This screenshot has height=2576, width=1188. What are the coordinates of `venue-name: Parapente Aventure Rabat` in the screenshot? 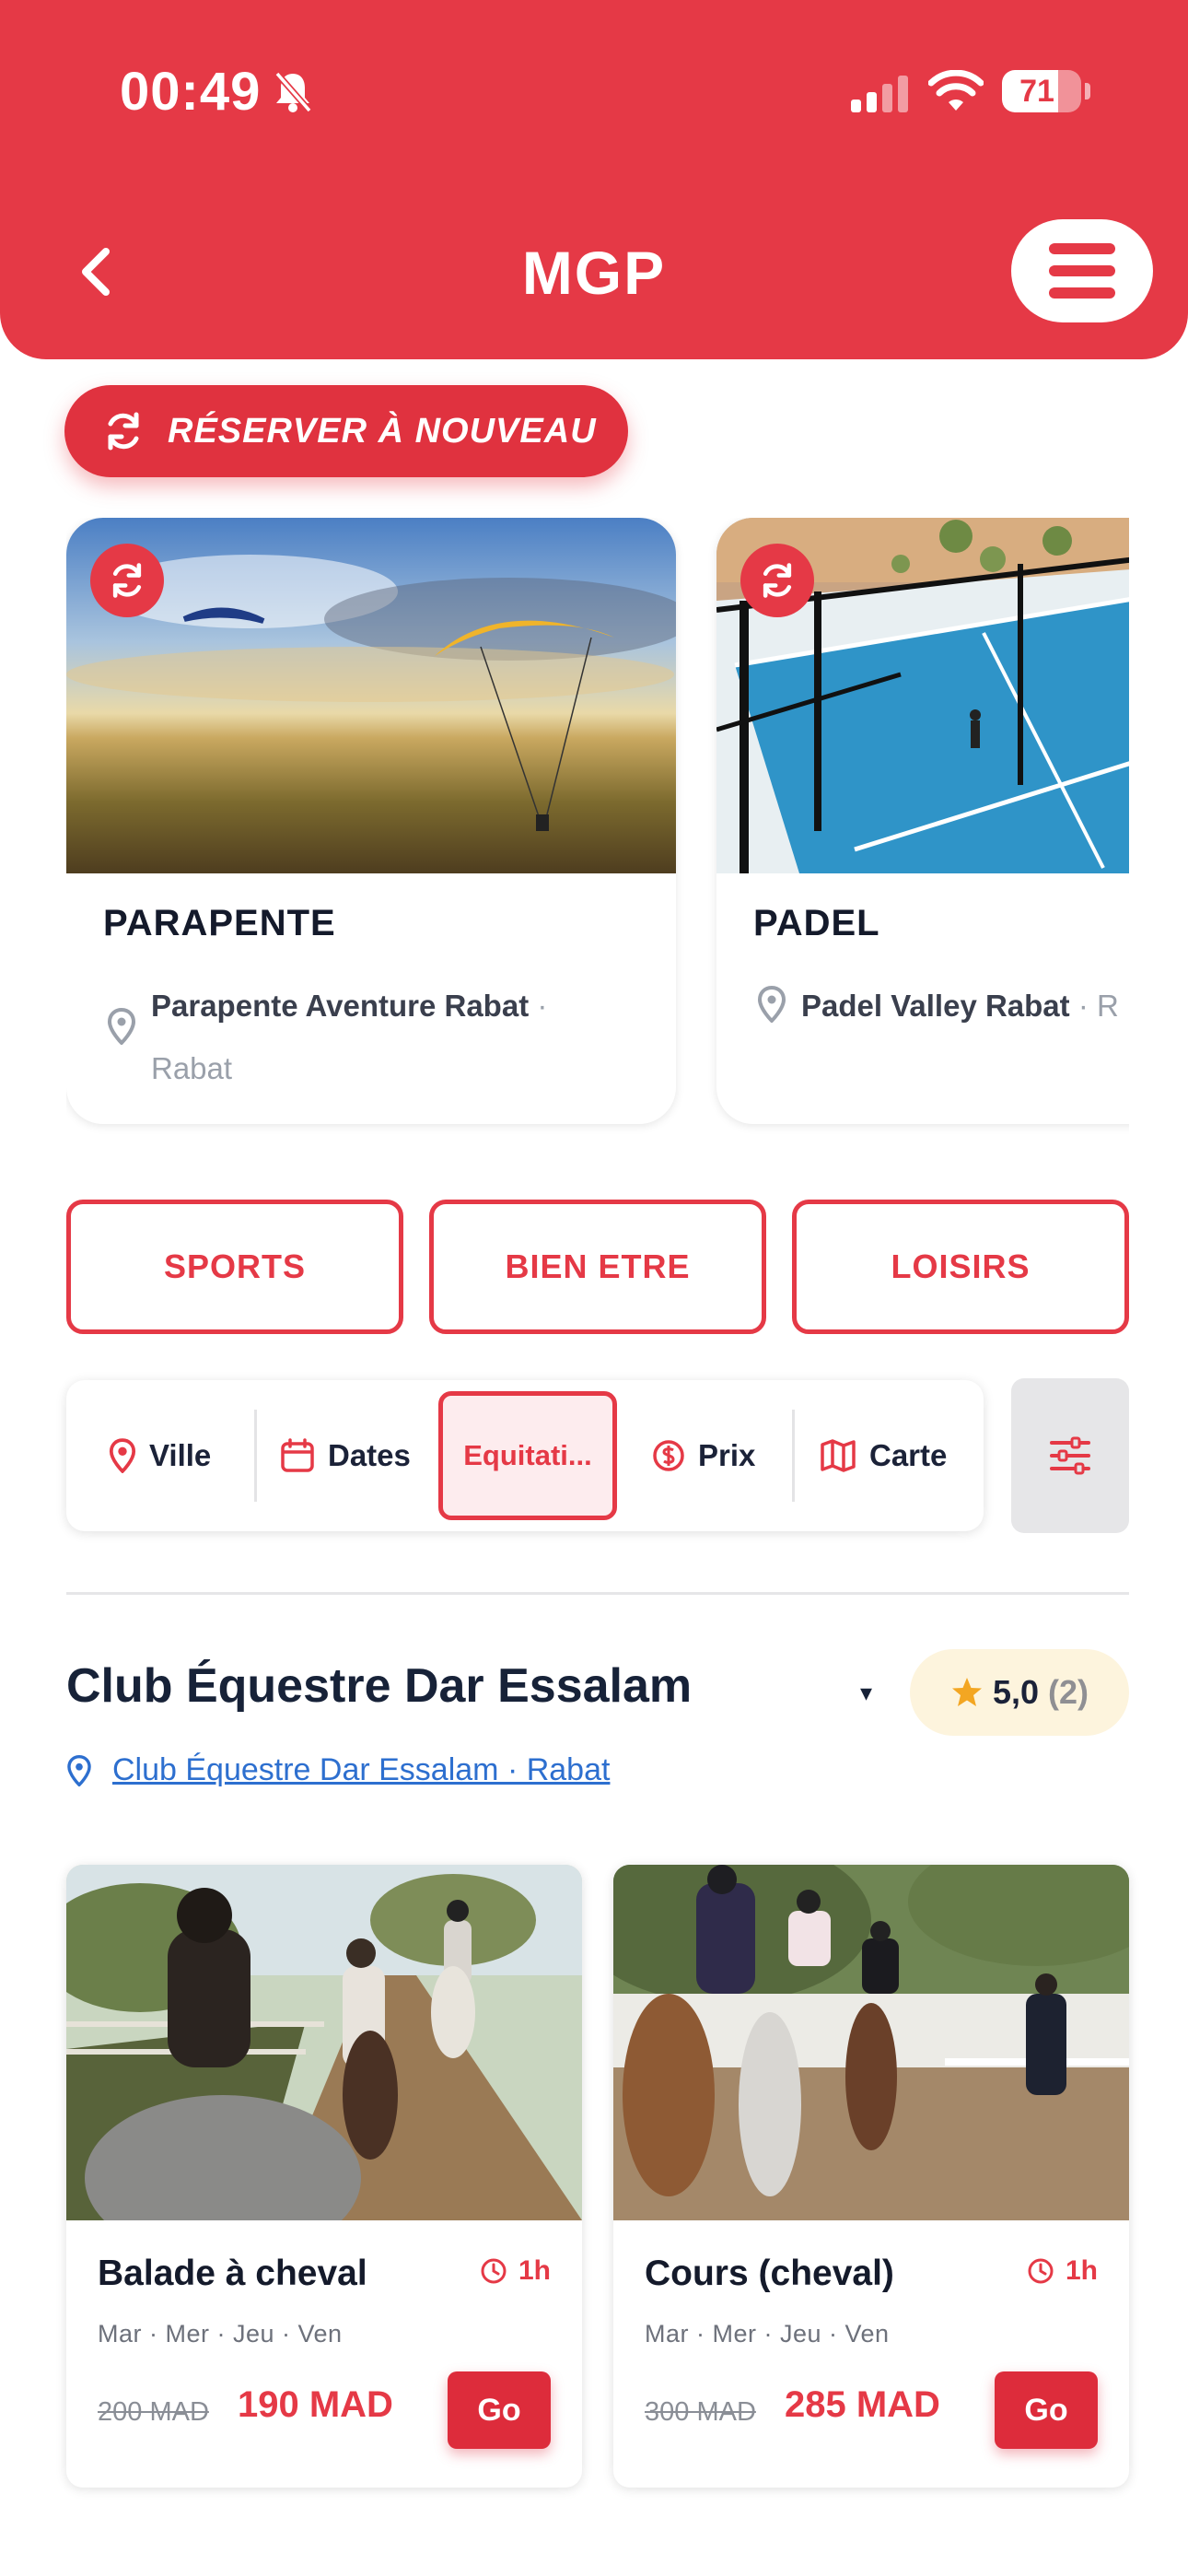 It's located at (340, 1006).